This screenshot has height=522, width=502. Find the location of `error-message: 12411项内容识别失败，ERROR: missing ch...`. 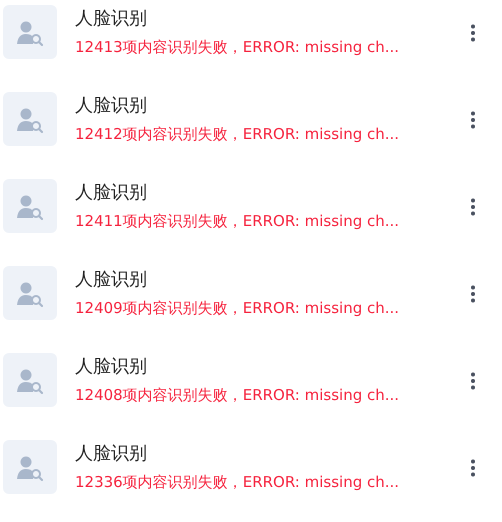

error-message: 12411项内容识别失败，ERROR: missing ch... is located at coordinates (237, 221).